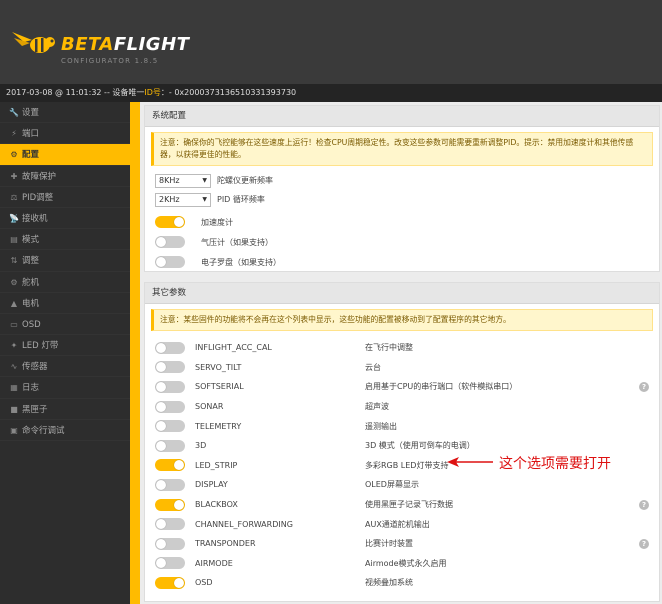 This screenshot has height=604, width=662. I want to click on sidebar-item-label: 接收机, so click(35, 218).